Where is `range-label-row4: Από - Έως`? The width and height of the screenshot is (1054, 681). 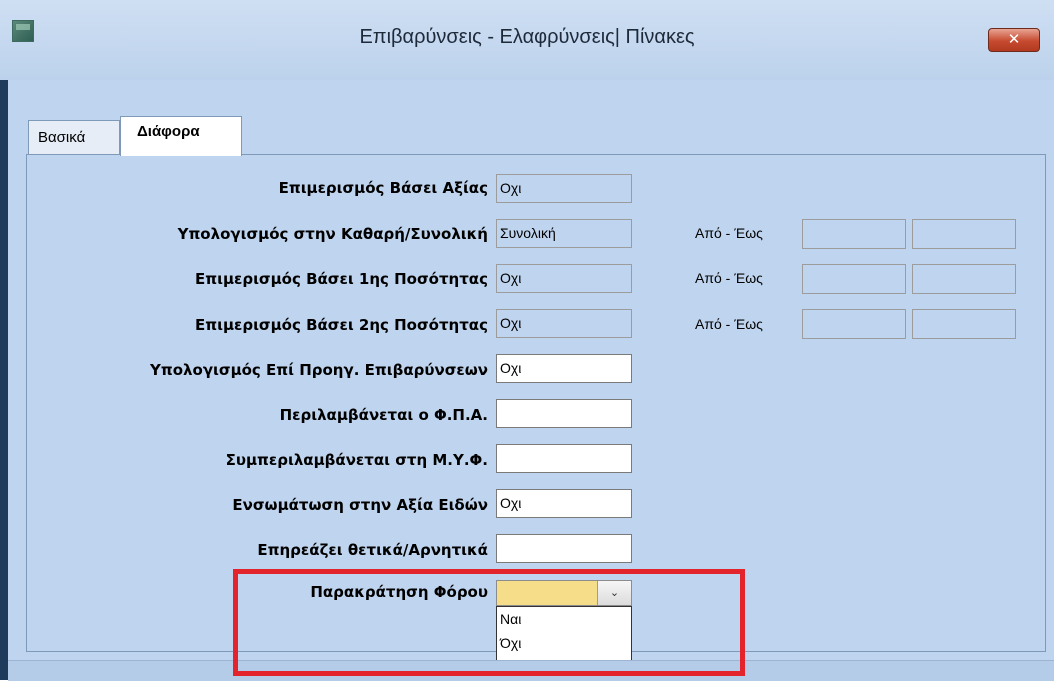 range-label-row4: Από - Έως is located at coordinates (729, 324).